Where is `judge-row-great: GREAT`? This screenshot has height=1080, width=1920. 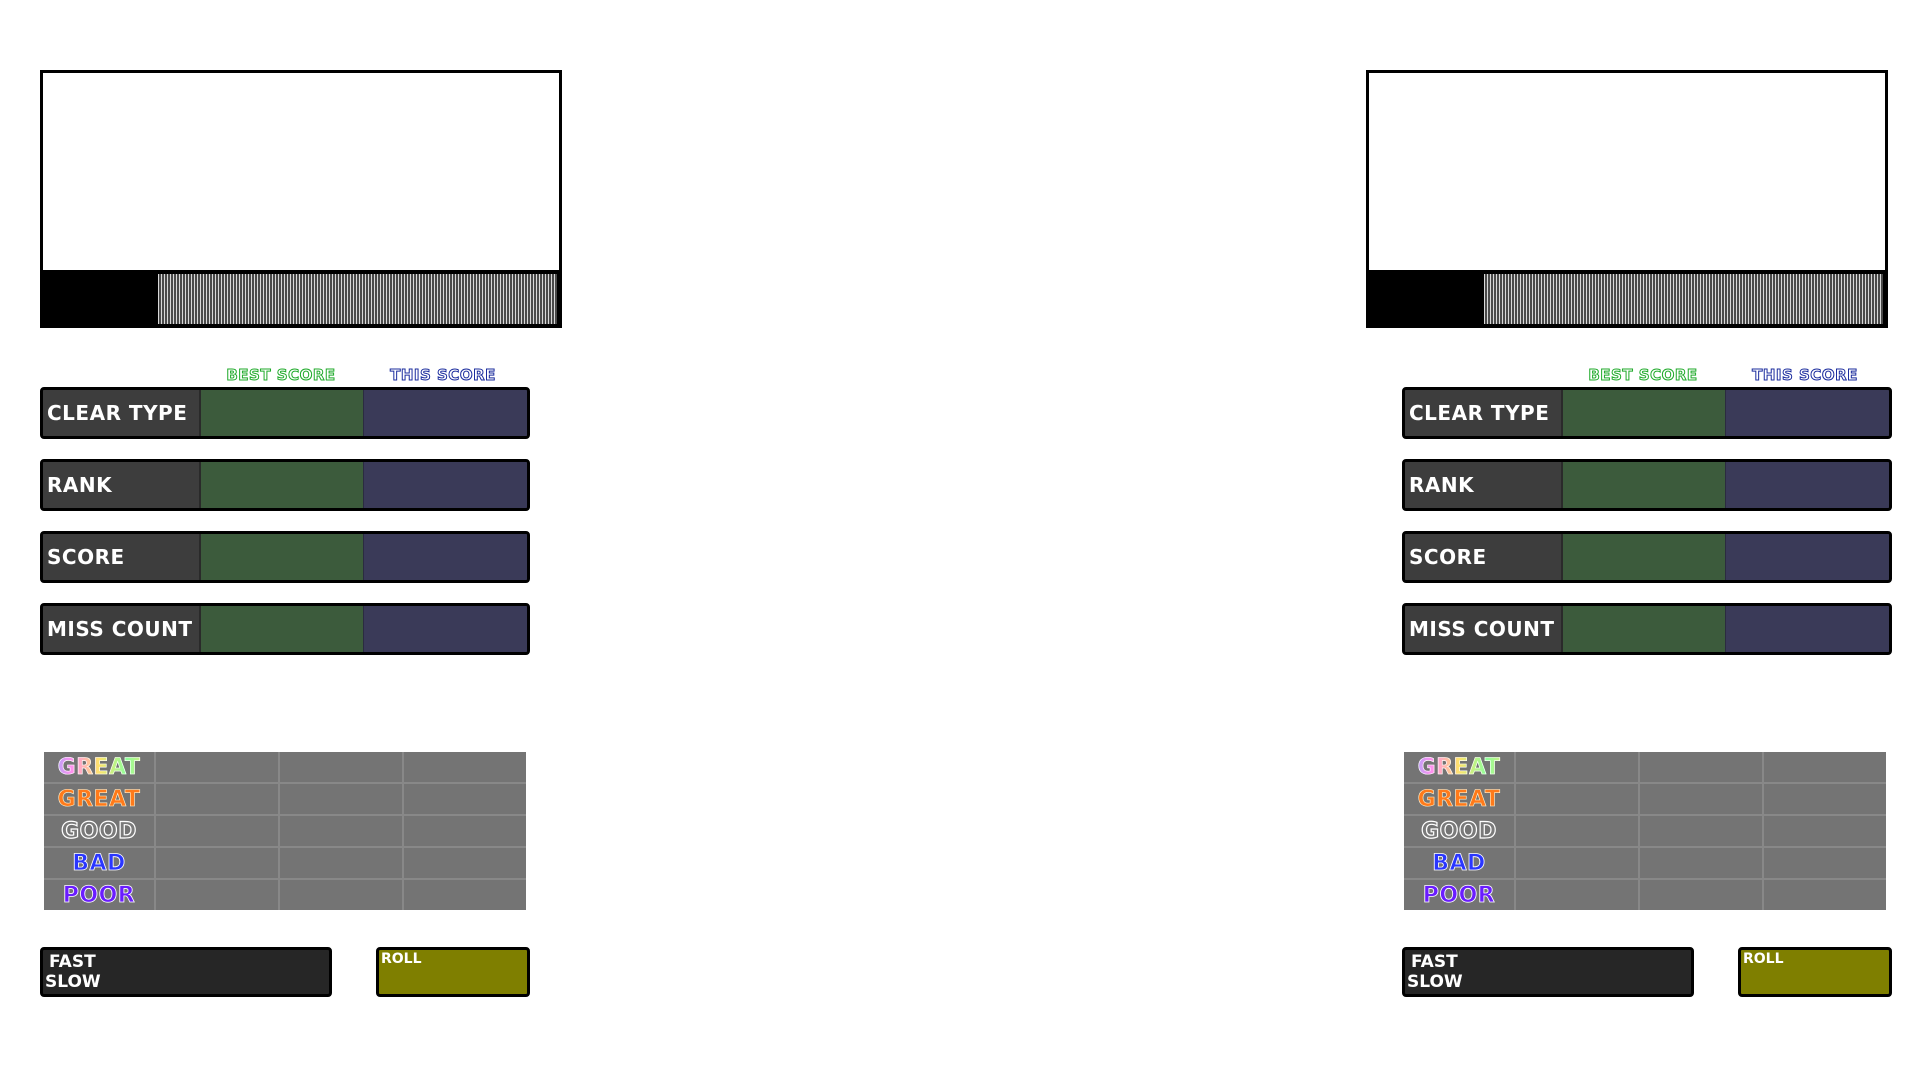
judge-row-great: GREAT is located at coordinates (285, 800).